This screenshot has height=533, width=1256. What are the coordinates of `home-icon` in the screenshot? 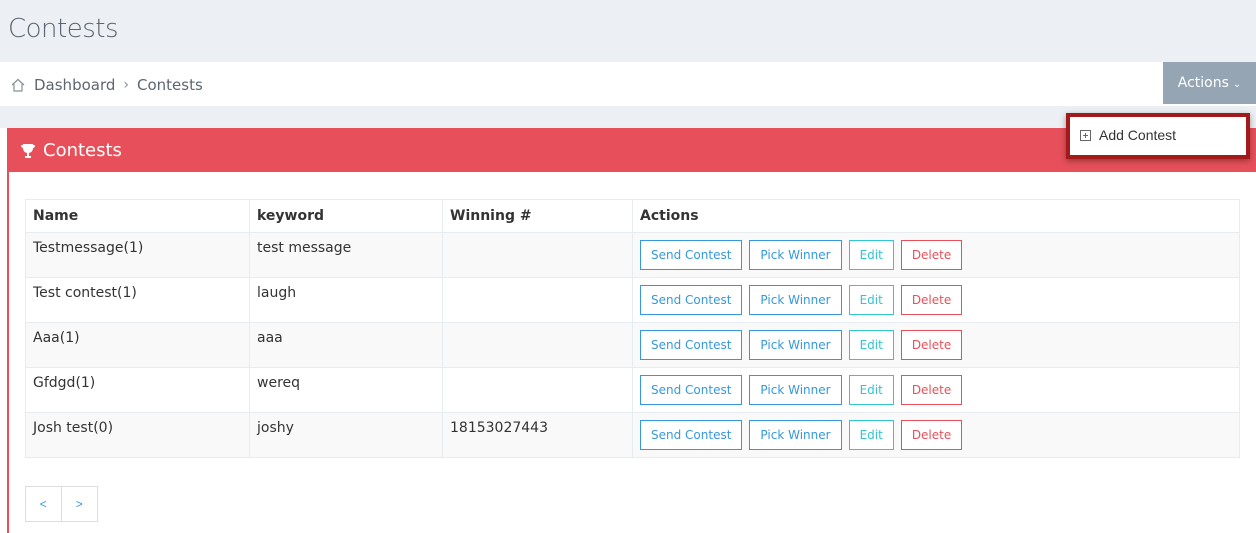 It's located at (18, 85).